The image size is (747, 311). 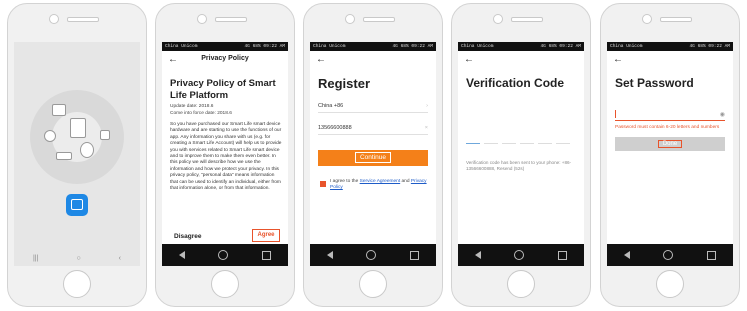 I want to click on country-value: China +86, so click(x=331, y=106).